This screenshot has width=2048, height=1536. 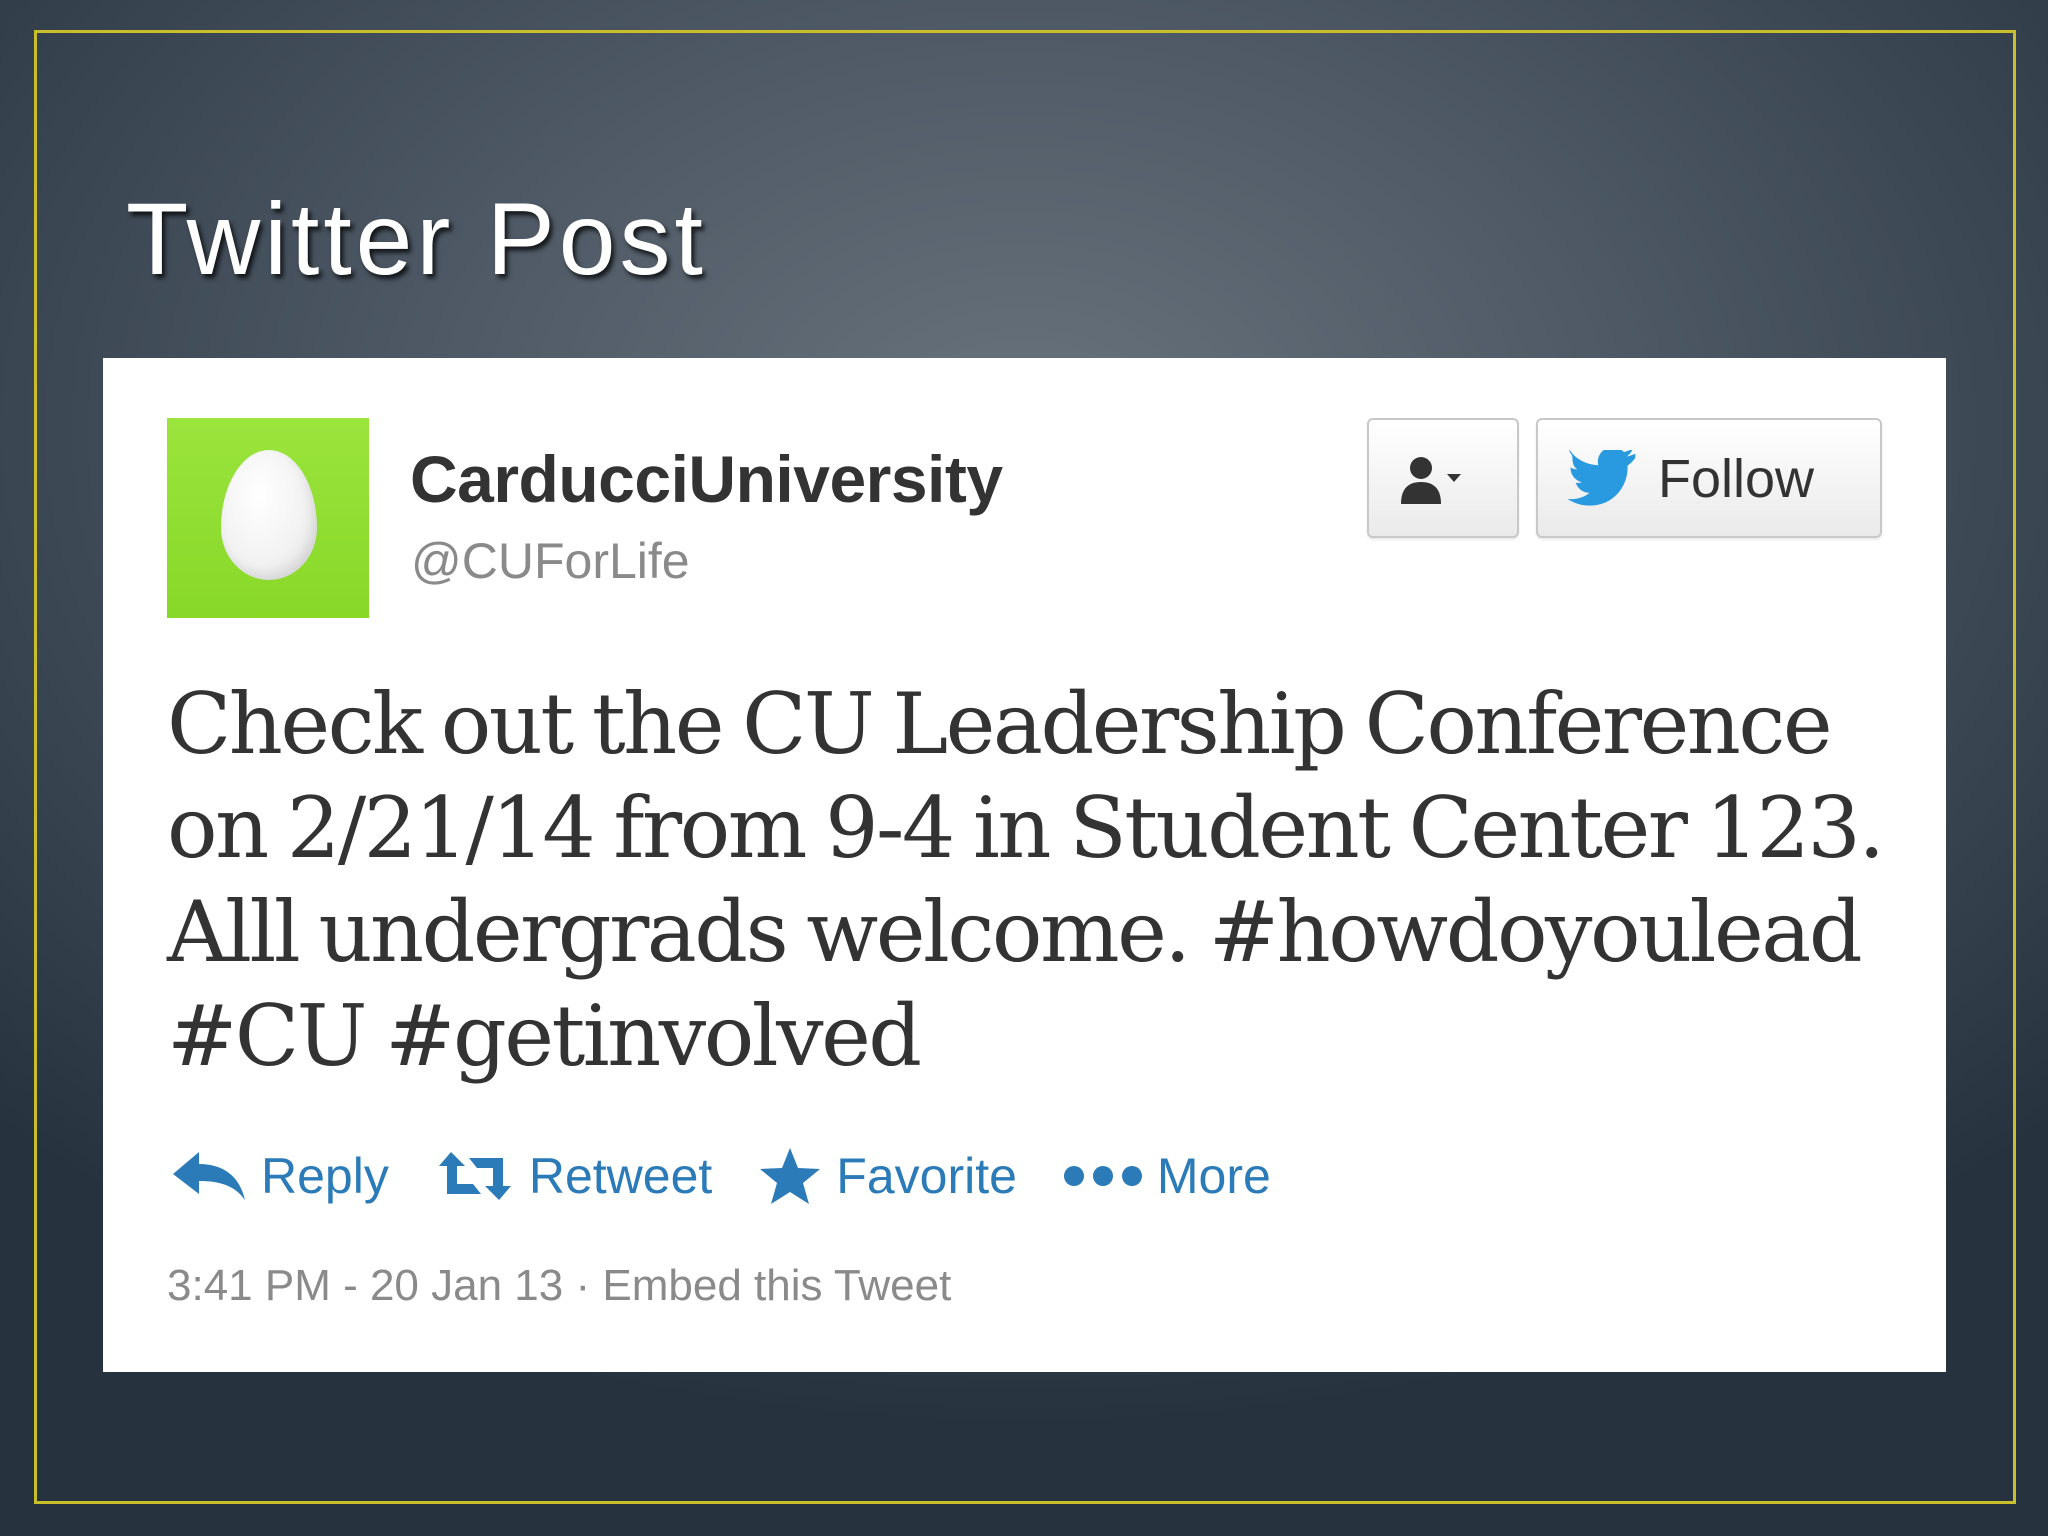 I want to click on star-icon, so click(x=790, y=1176).